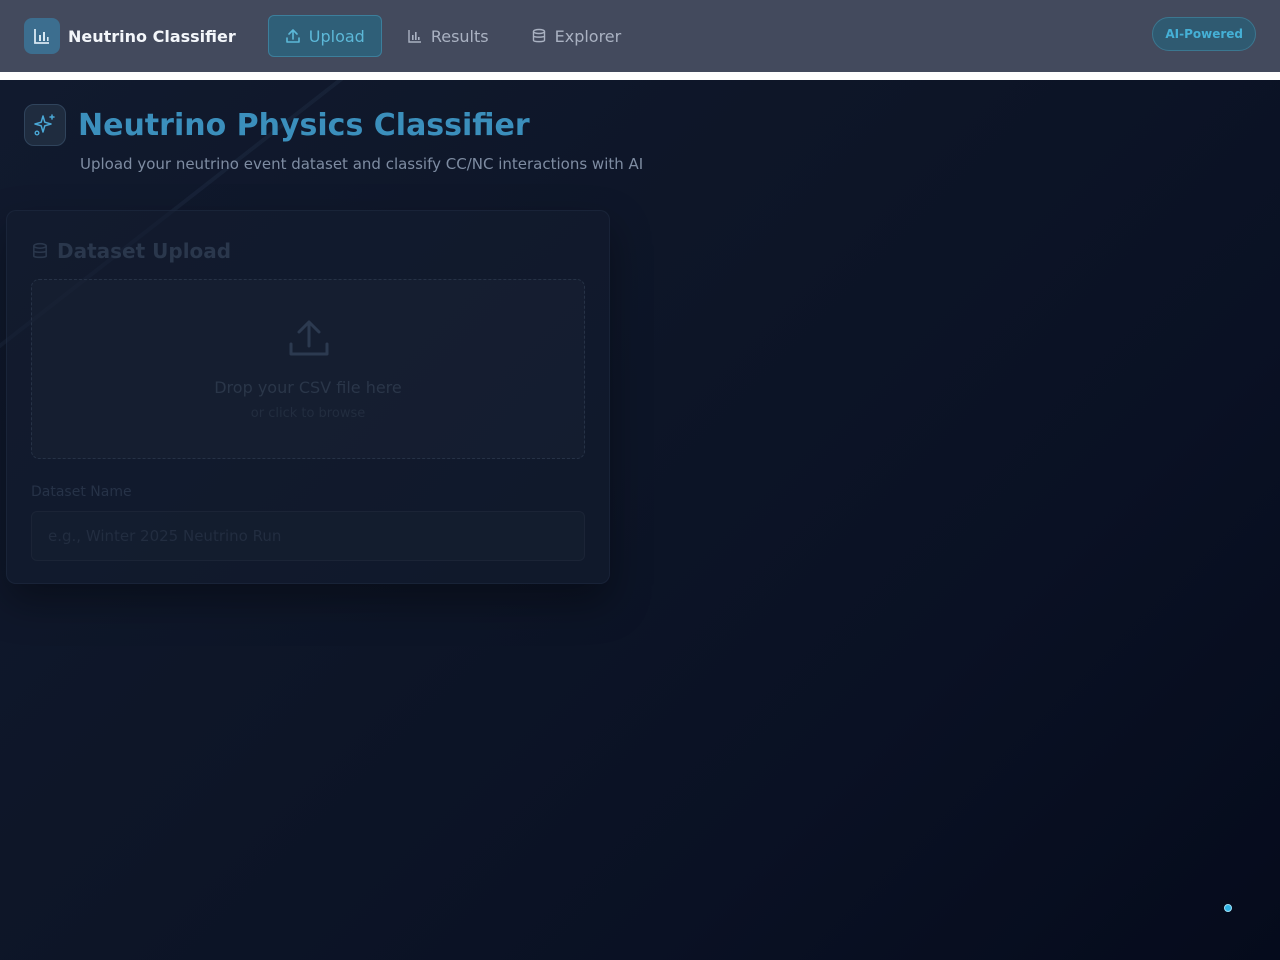 This screenshot has width=1280, height=960. I want to click on main-nav: Upload Results Explorer, so click(456, 36).